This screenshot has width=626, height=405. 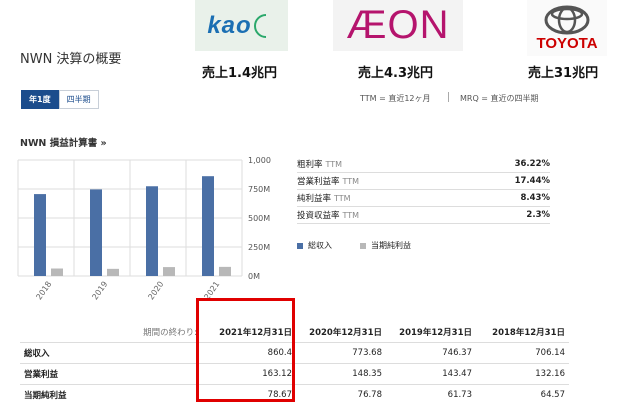 I want to click on toyota-sales-note: 売上31兆円, so click(x=563, y=73).